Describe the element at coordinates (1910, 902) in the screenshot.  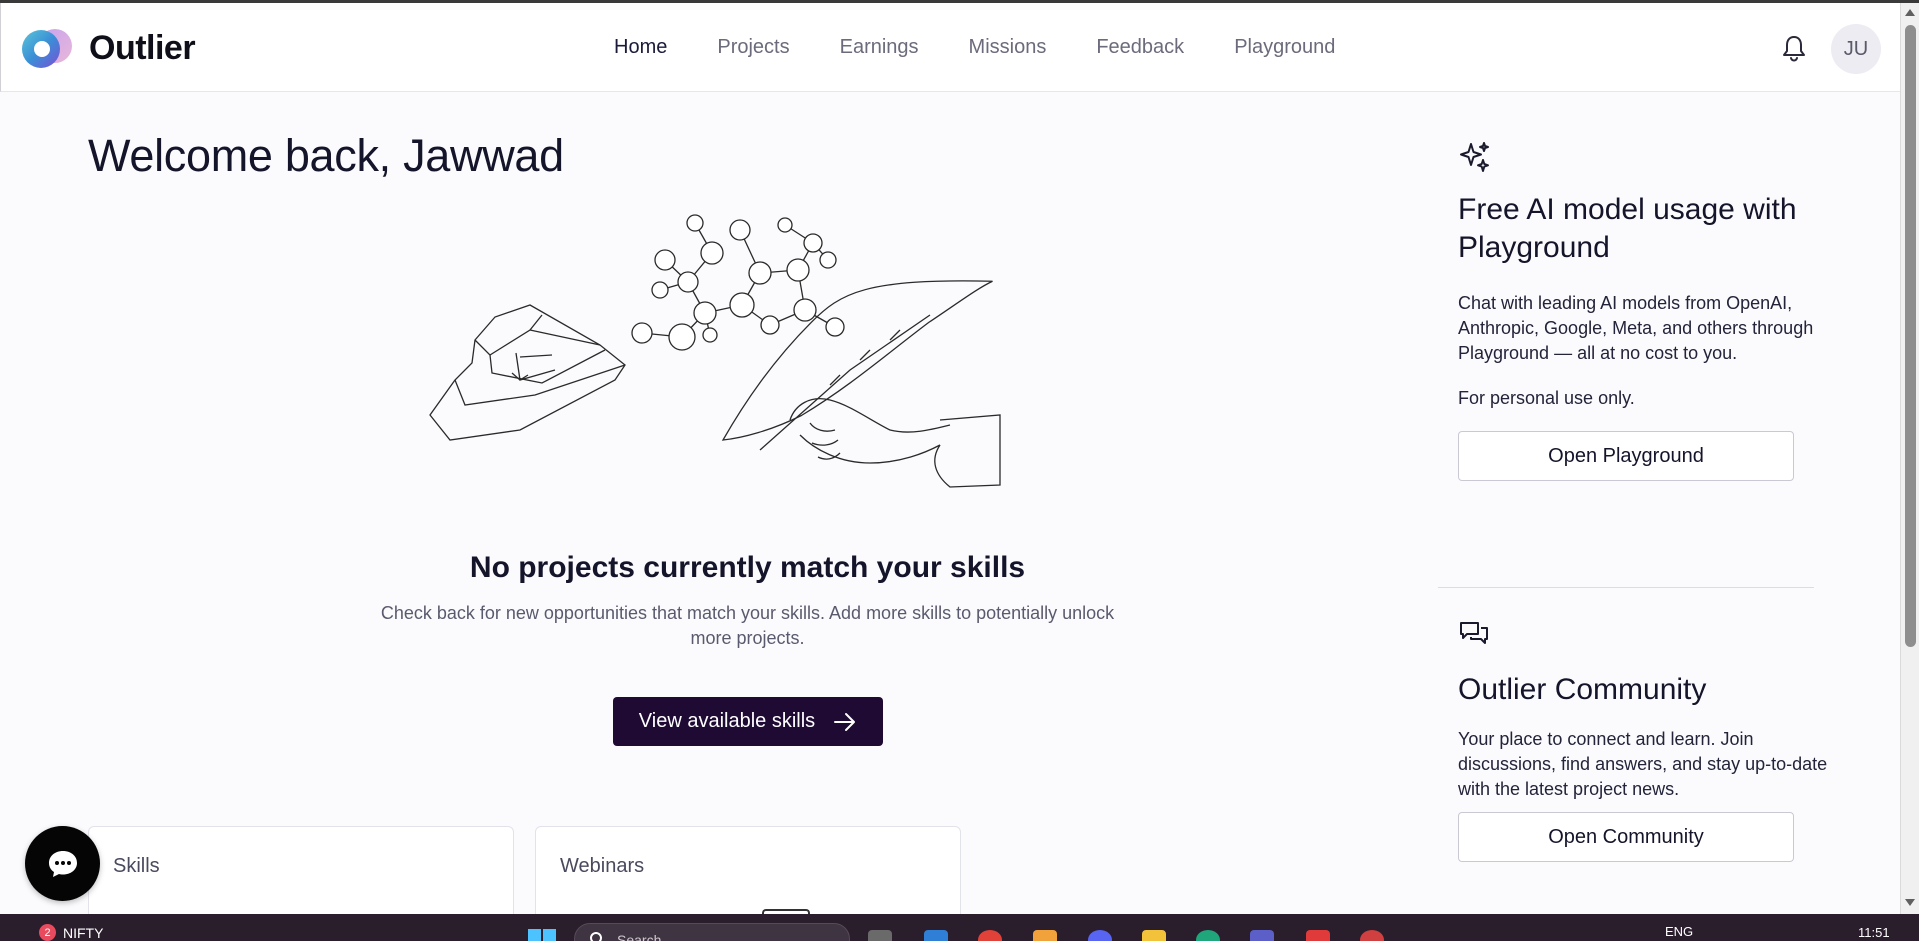
I see `scroll-down-arrow-icon` at that location.